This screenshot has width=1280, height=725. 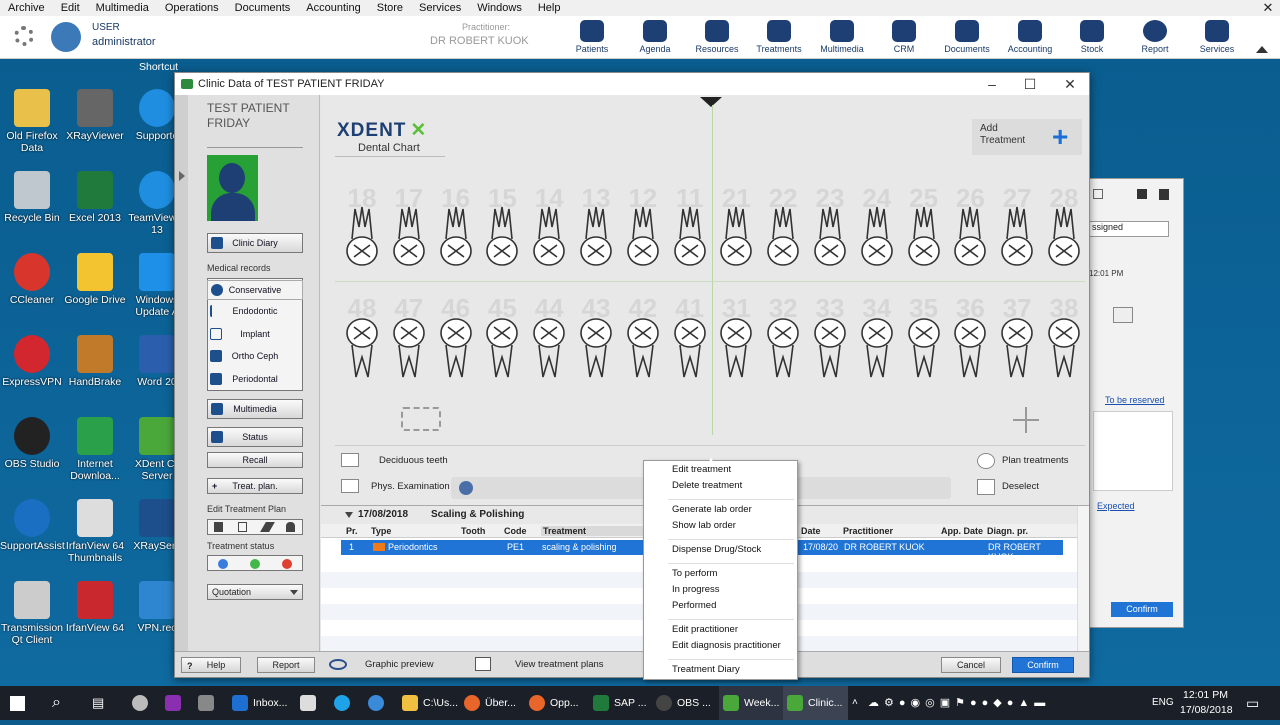 What do you see at coordinates (1070, 84) in the screenshot?
I see `close-button: ✕` at bounding box center [1070, 84].